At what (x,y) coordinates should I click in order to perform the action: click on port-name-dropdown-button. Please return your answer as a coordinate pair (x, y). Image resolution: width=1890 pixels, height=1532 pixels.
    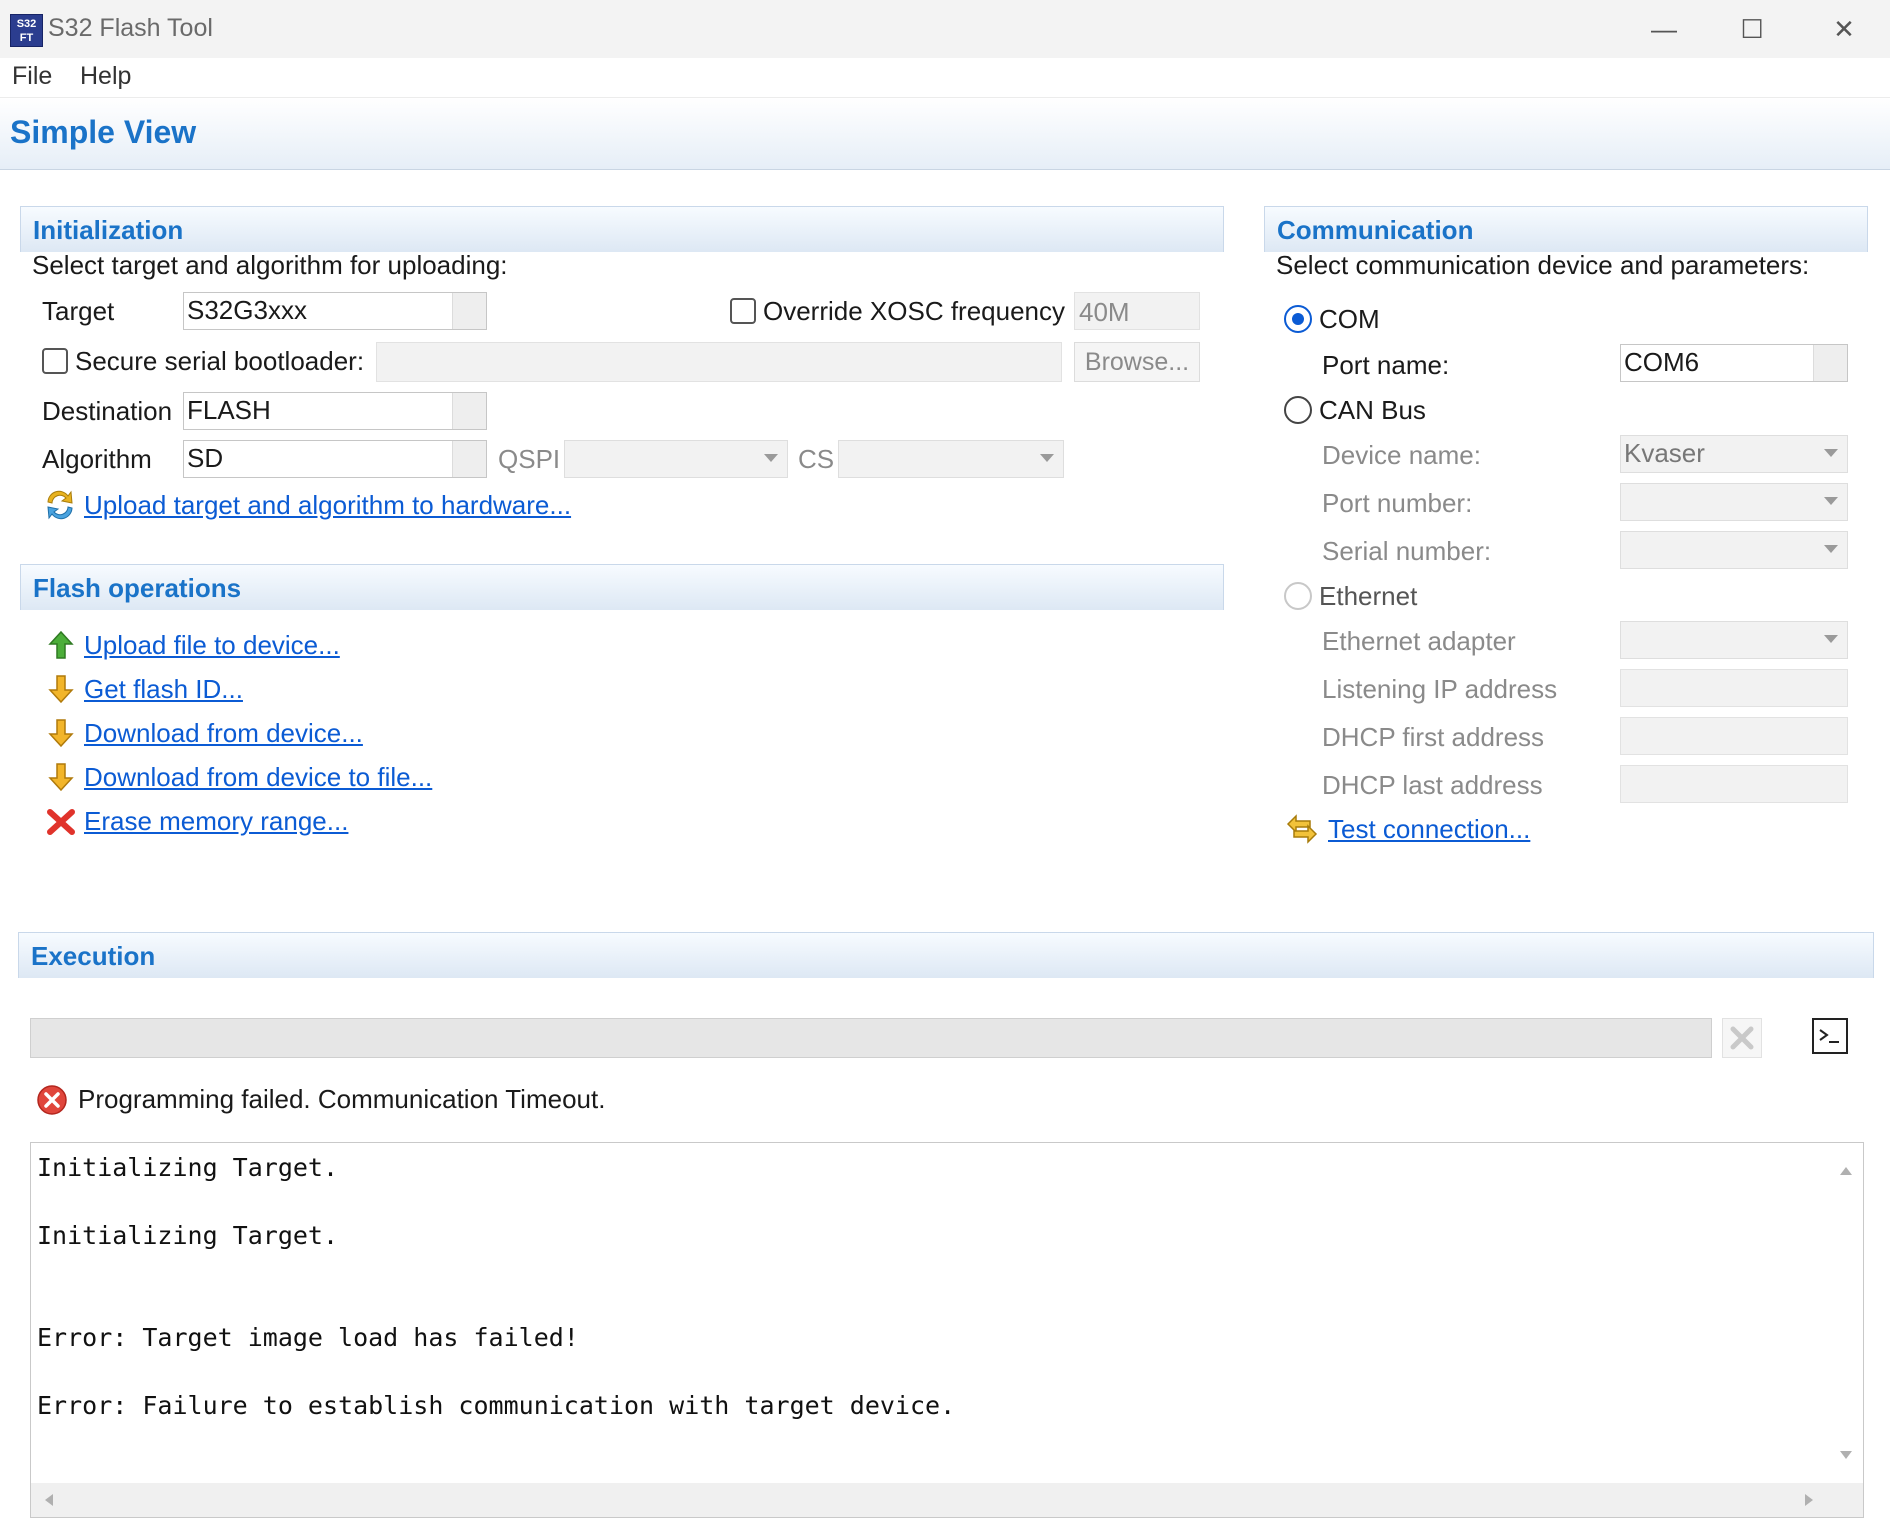
    Looking at the image, I should click on (1830, 363).